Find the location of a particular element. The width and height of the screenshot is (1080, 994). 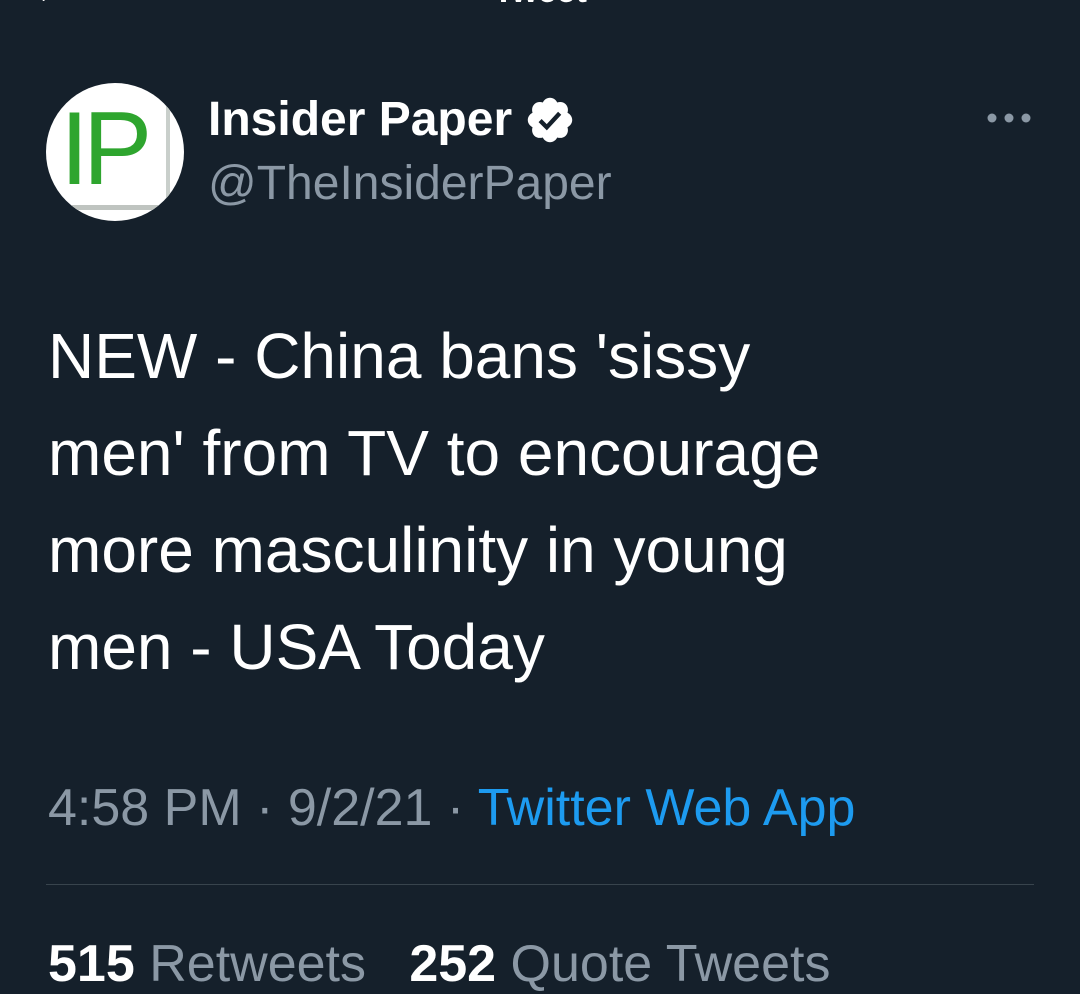

author-name-row: Insider Paper is located at coordinates (392, 120).